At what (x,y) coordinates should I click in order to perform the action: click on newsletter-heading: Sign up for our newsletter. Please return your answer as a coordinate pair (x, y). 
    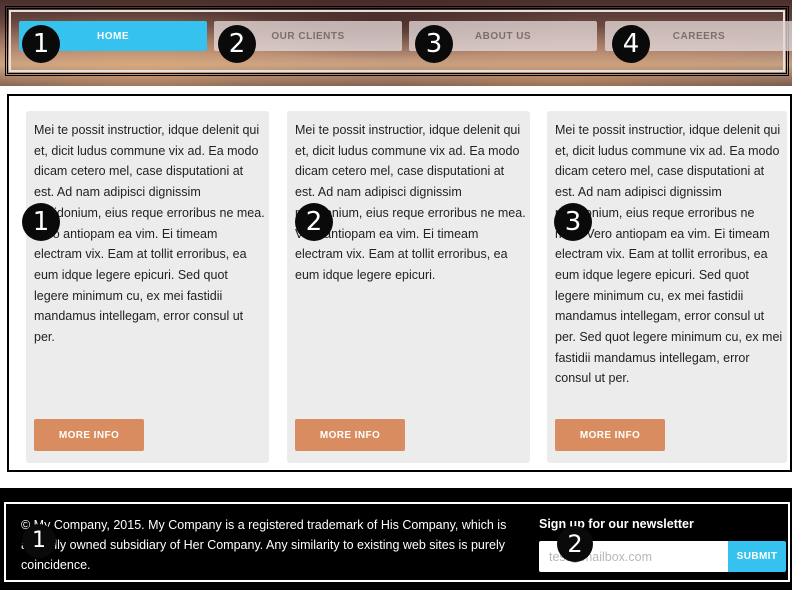
    Looking at the image, I should click on (616, 524).